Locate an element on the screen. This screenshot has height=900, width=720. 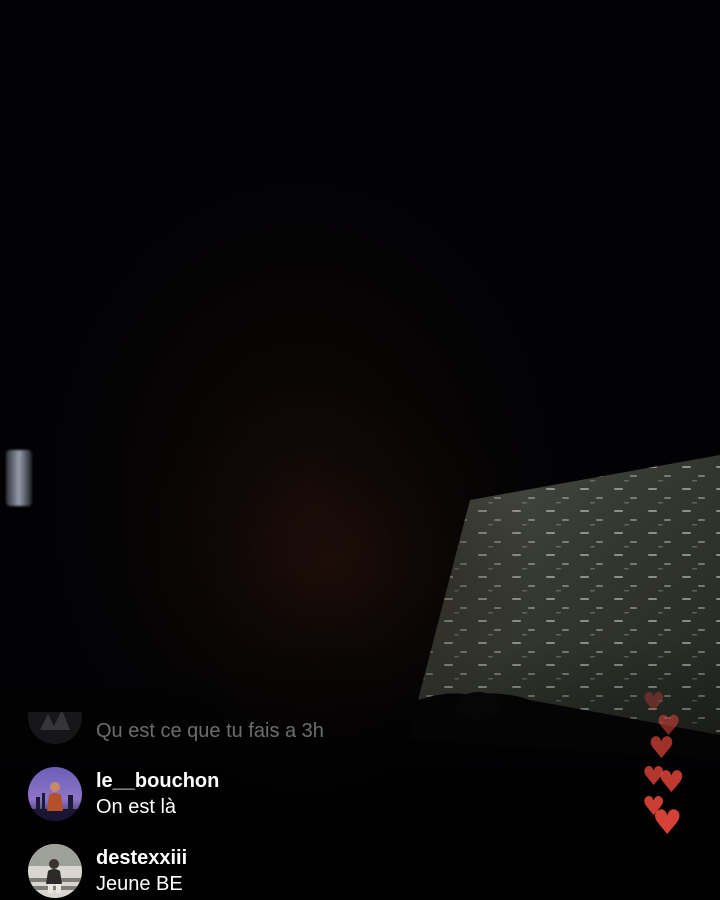
comment-item: destexxiii Jeune BE is located at coordinates (308, 869).